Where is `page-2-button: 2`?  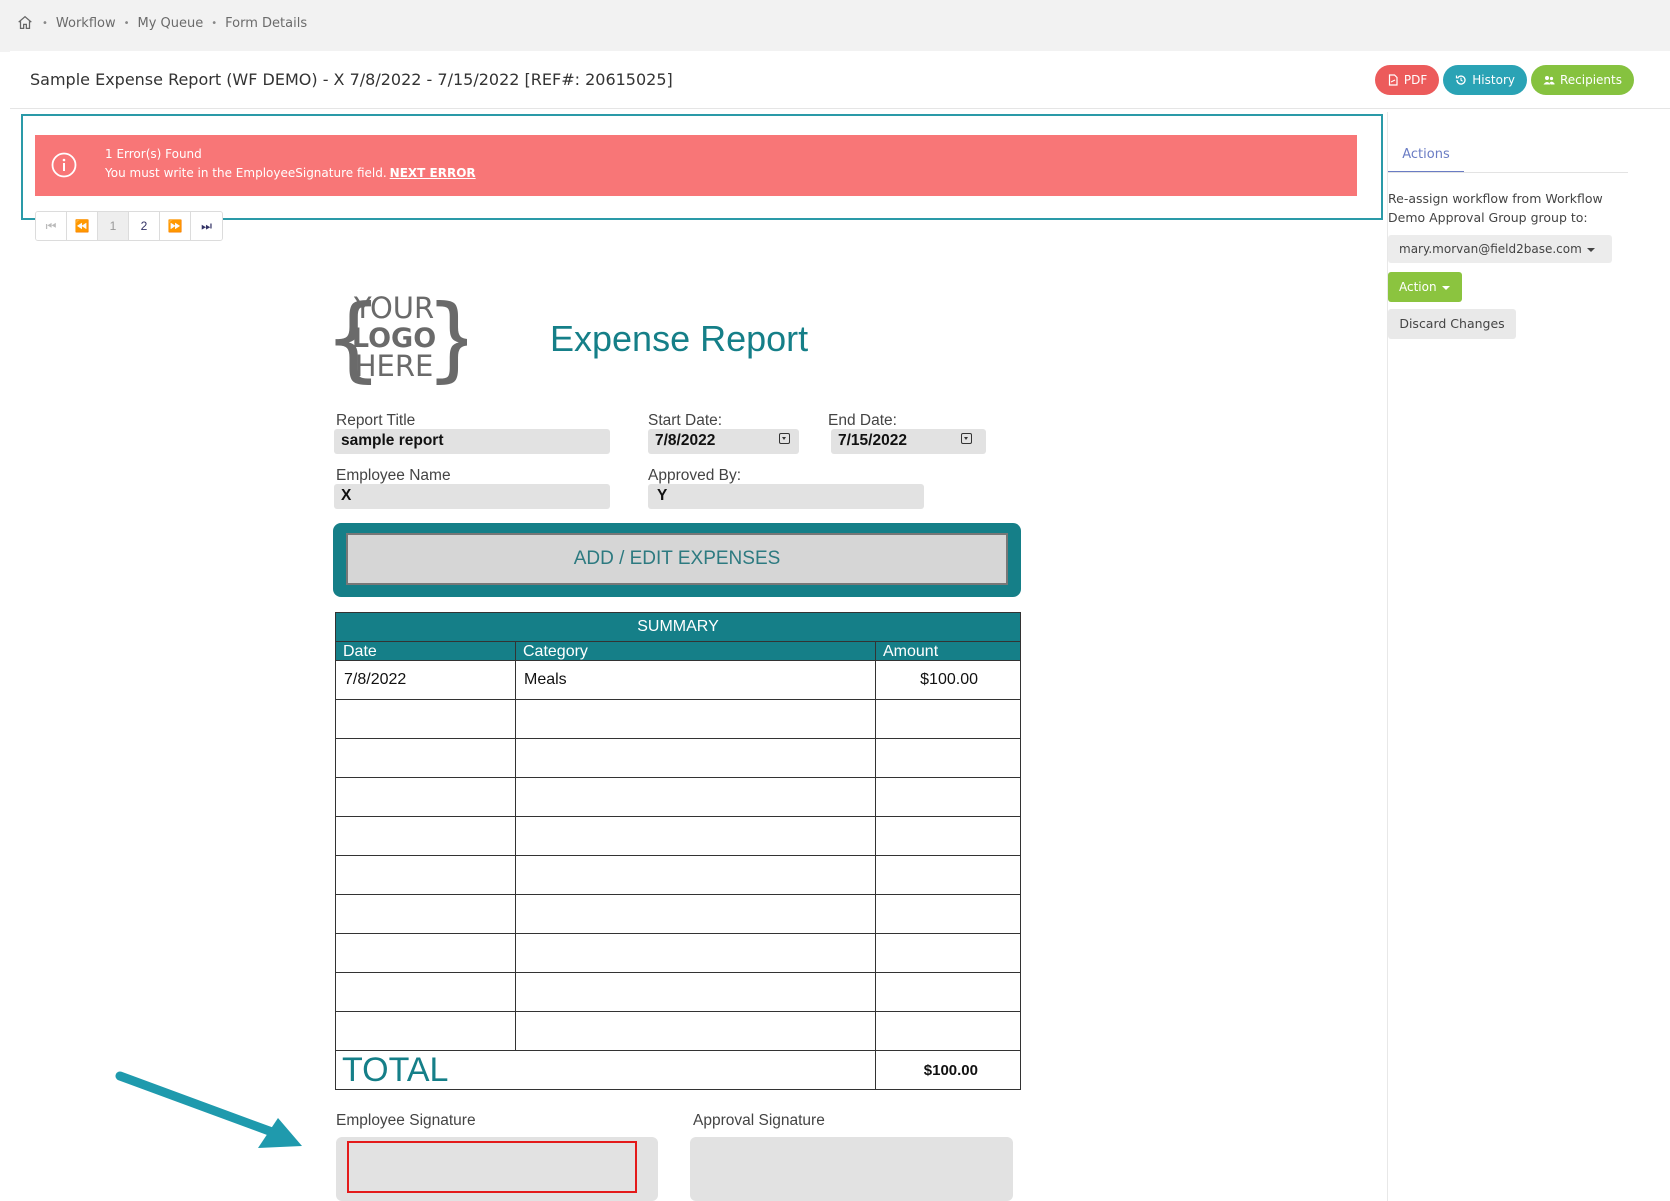
page-2-button: 2 is located at coordinates (144, 226).